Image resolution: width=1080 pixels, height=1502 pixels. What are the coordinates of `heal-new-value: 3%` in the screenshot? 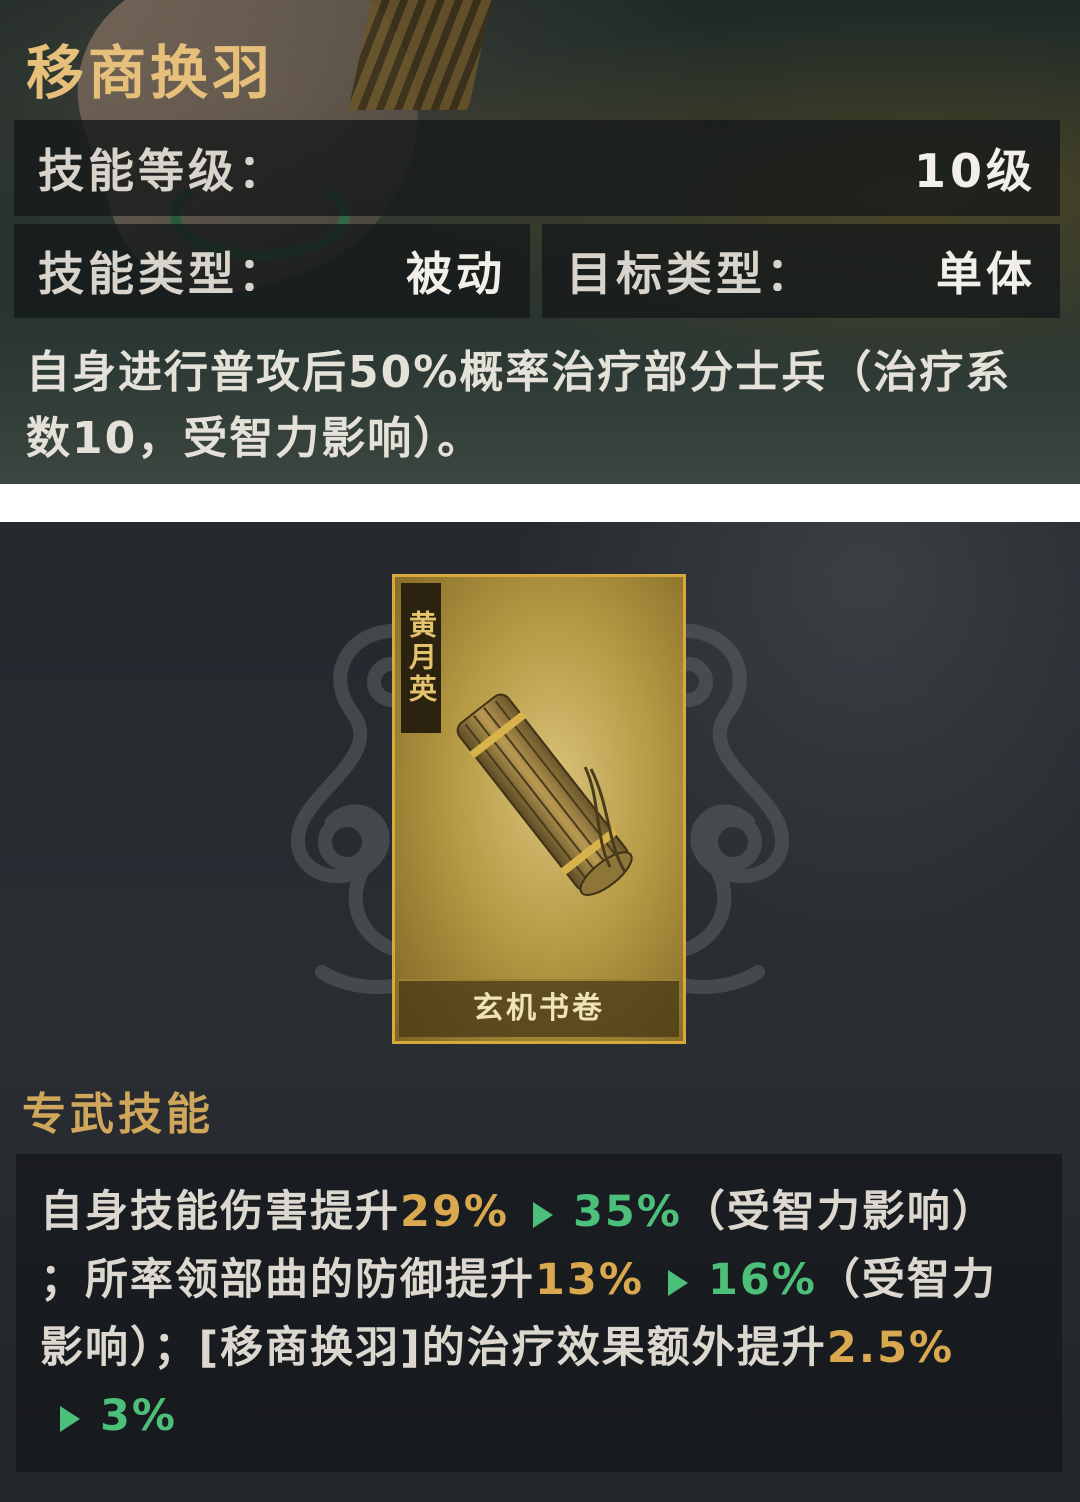 It's located at (139, 1416).